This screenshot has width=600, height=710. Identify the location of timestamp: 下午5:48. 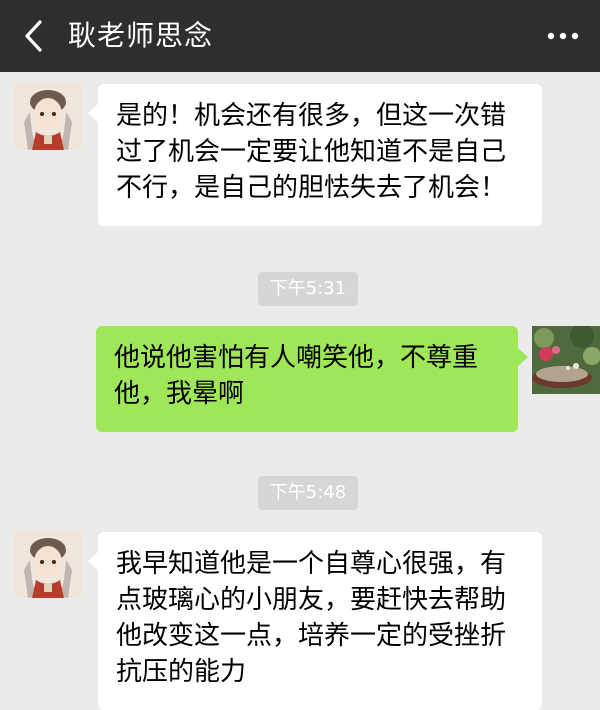
(308, 493).